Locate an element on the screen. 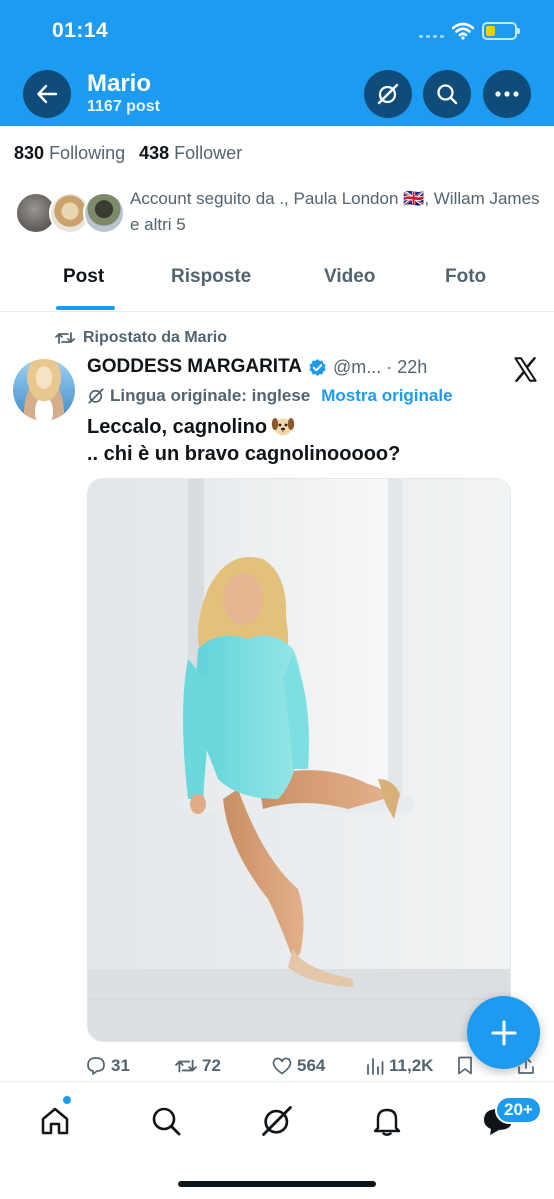 The width and height of the screenshot is (554, 1199). repost-indicator: Ripostato da Mario is located at coordinates (141, 338).